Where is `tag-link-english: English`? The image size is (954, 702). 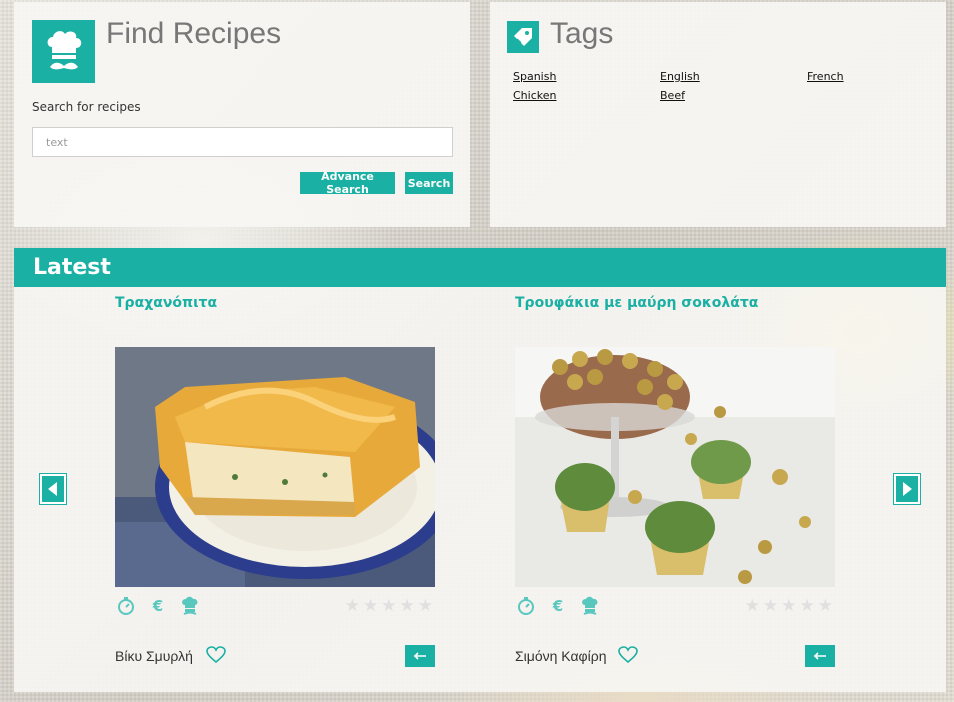
tag-link-english: English is located at coordinates (733, 76).